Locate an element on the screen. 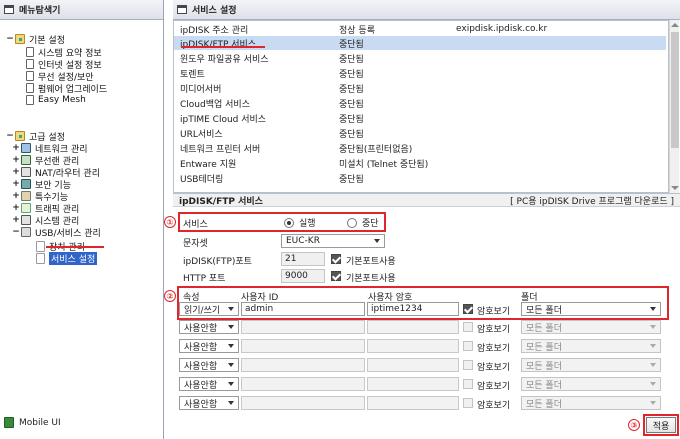  tree-item-firmware-upgrade: 펌웨어 업그레이드 is located at coordinates (66, 88).